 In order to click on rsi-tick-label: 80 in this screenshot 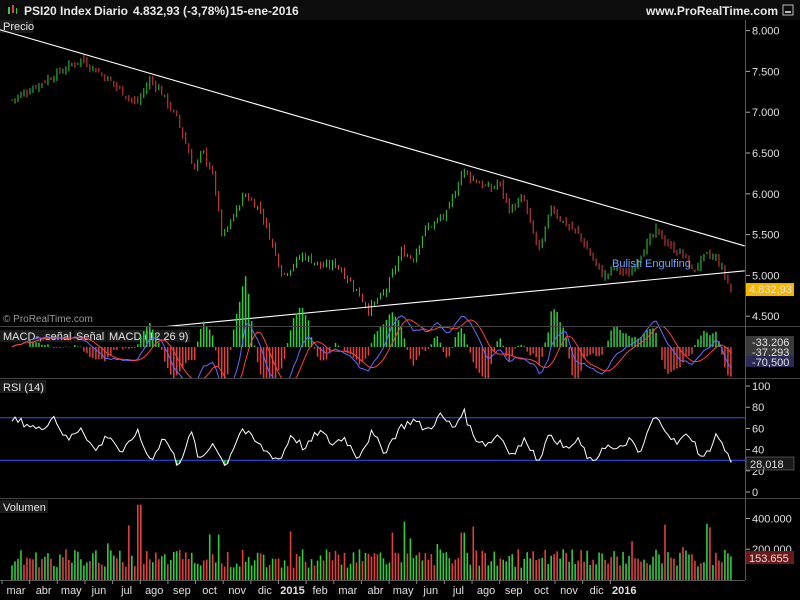, I will do `click(758, 408)`.